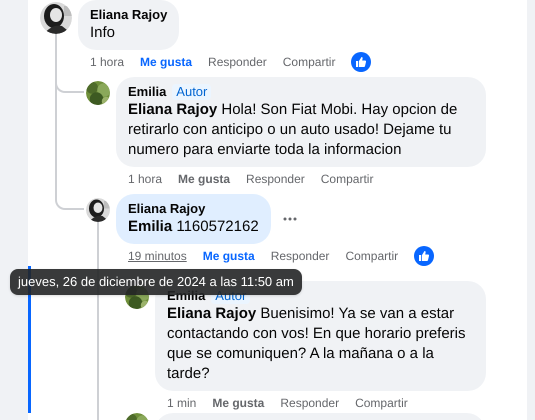 Image resolution: width=535 pixels, height=420 pixels. Describe the element at coordinates (147, 92) in the screenshot. I see `author-name: Emilia` at that location.